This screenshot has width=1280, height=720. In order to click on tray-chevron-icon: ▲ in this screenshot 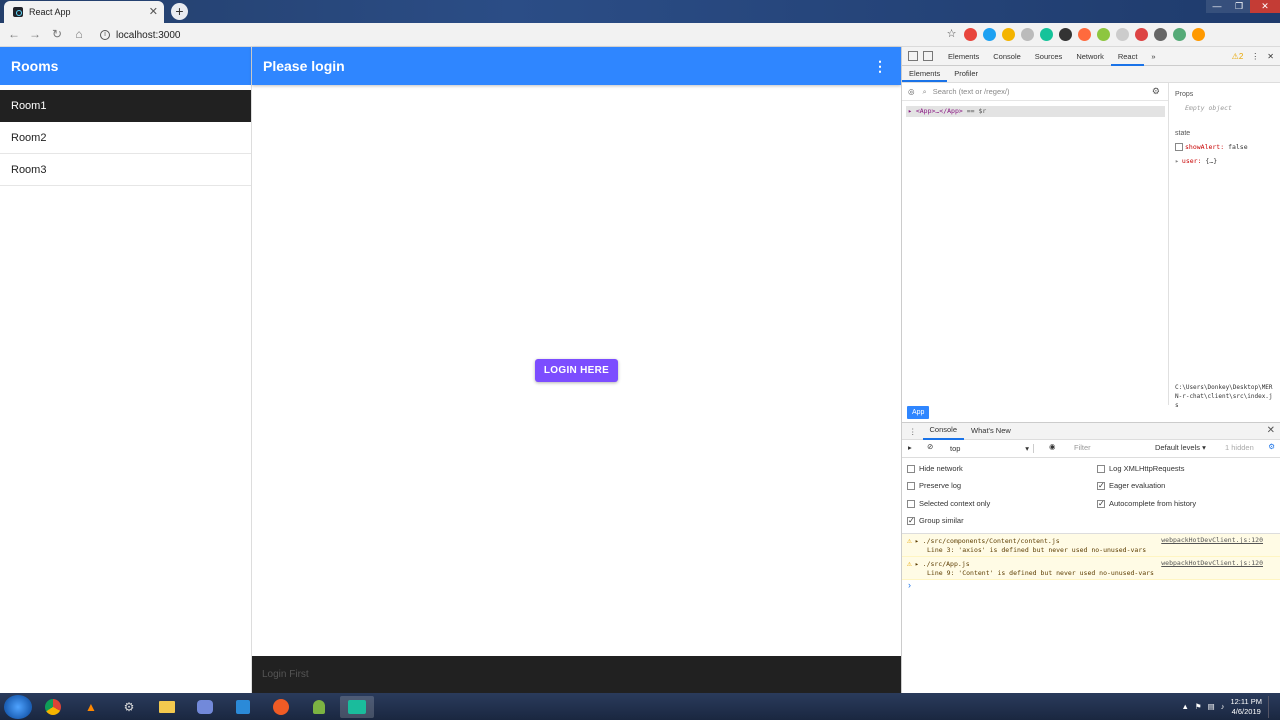, I will do `click(1184, 706)`.